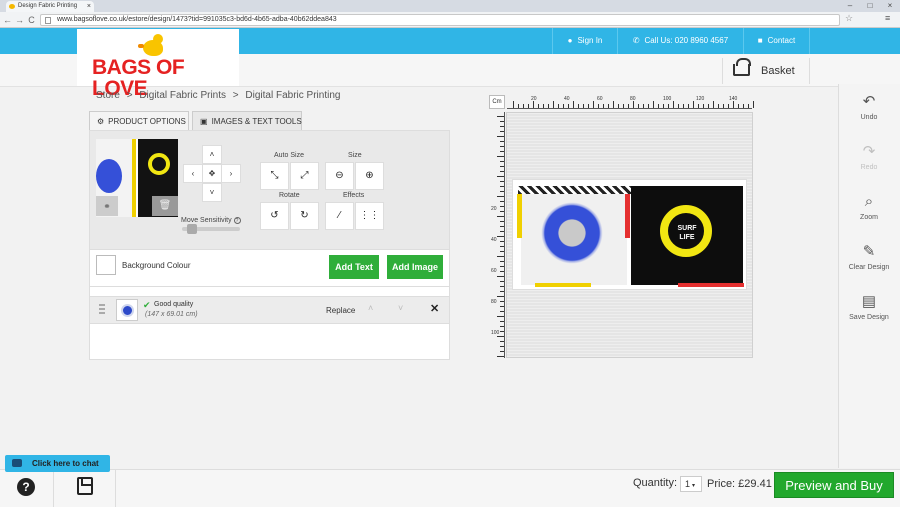 This screenshot has height=507, width=900. What do you see at coordinates (584, 41) in the screenshot?
I see `sign-in-link: ● Sign In` at bounding box center [584, 41].